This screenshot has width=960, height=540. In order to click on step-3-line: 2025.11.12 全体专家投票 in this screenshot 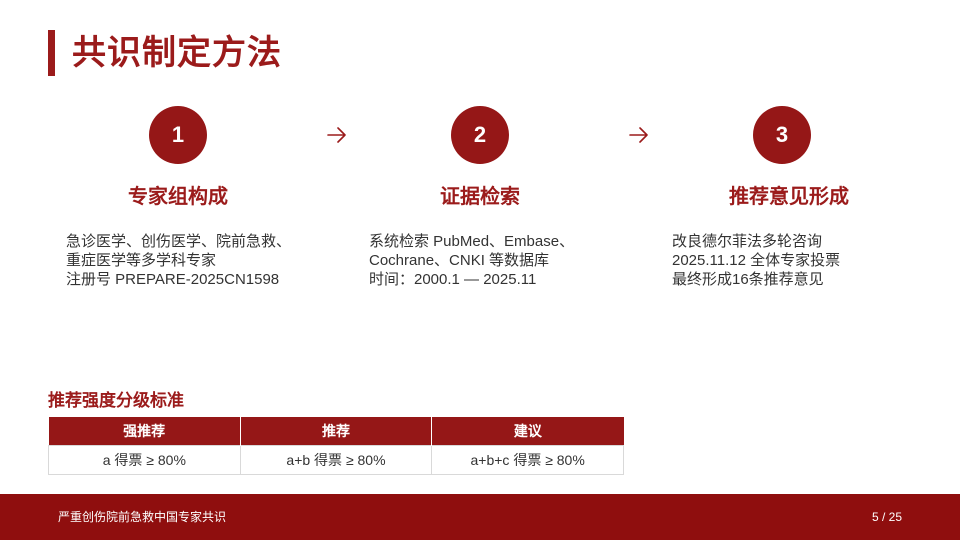, I will do `click(756, 260)`.